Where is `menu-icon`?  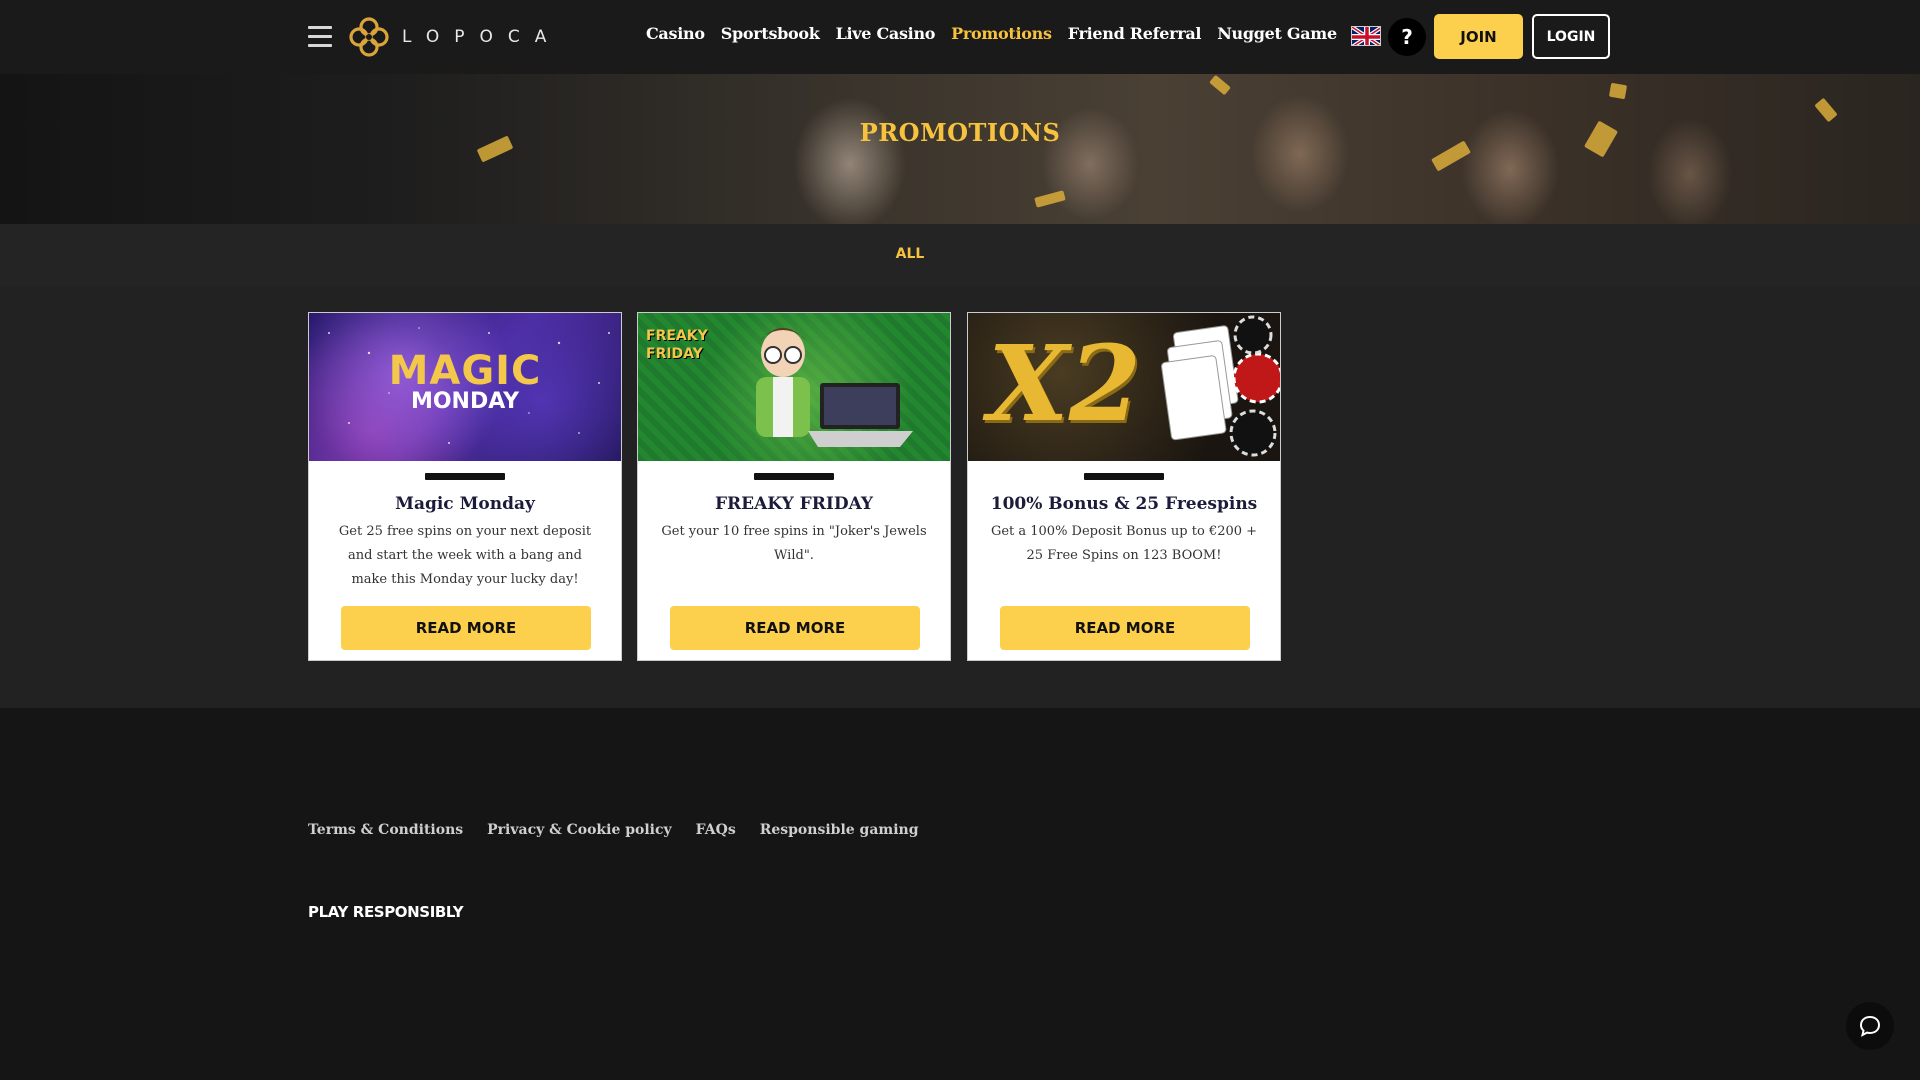 menu-icon is located at coordinates (320, 37).